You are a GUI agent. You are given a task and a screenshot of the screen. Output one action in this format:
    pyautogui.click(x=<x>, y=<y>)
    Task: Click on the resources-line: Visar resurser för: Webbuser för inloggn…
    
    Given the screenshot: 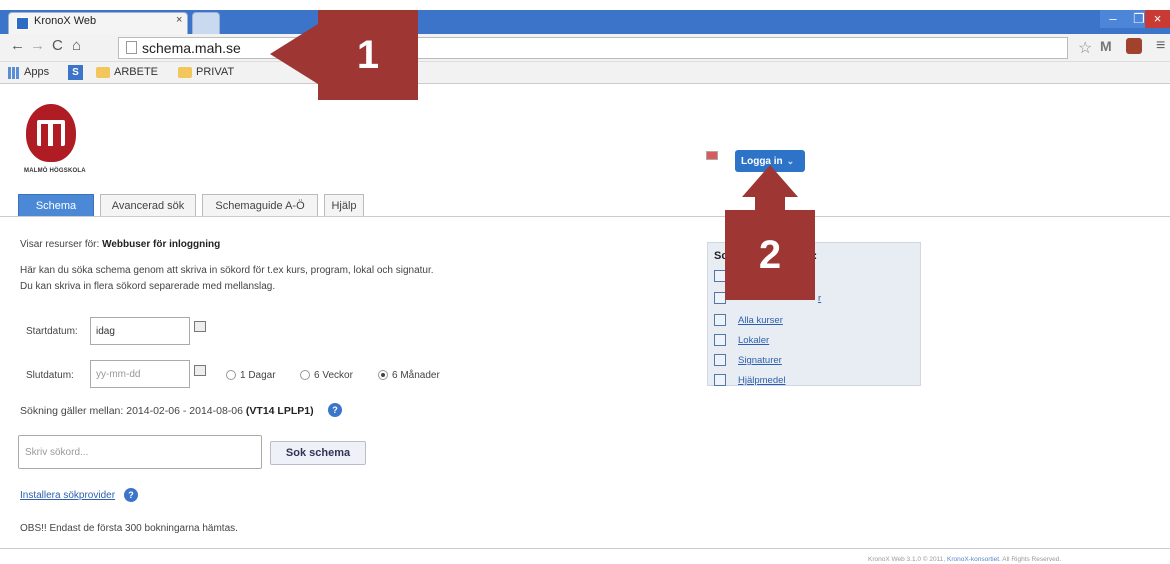 What is the action you would take?
    pyautogui.click(x=120, y=244)
    